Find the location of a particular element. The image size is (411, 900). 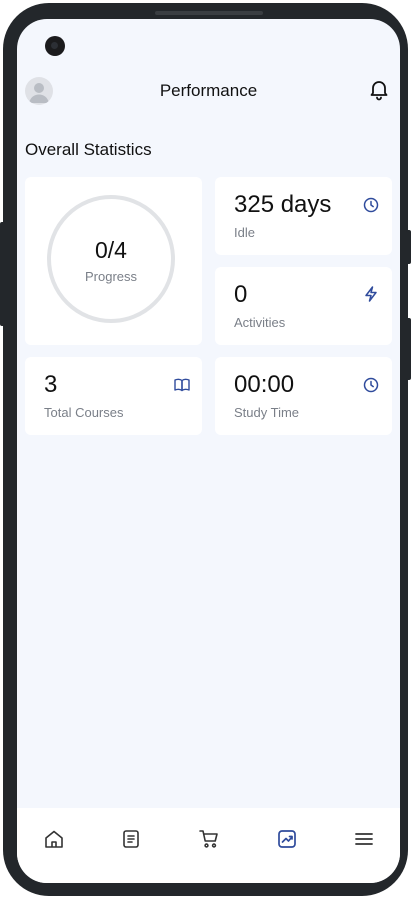

activities-card: 0 Activities is located at coordinates (303, 306).